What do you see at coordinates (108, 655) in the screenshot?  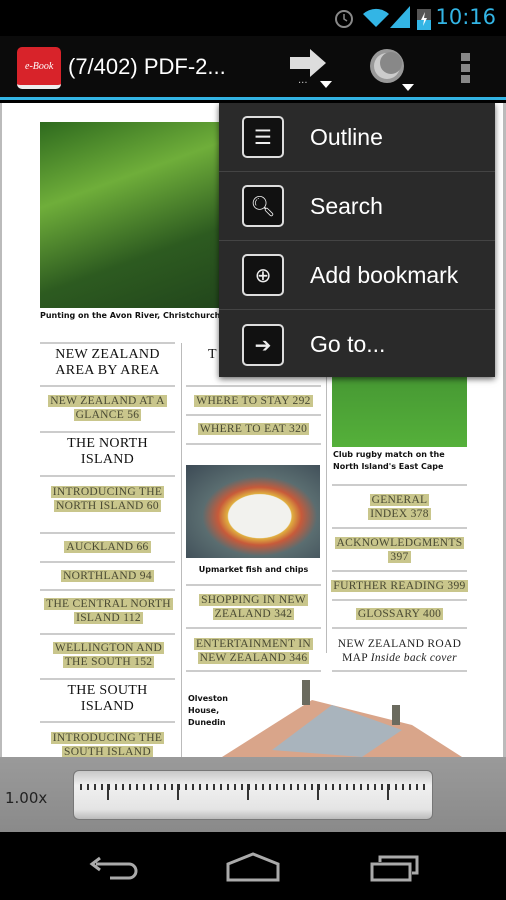 I see `toc-link: WELLINGTON AND THE SOUTH 152` at bounding box center [108, 655].